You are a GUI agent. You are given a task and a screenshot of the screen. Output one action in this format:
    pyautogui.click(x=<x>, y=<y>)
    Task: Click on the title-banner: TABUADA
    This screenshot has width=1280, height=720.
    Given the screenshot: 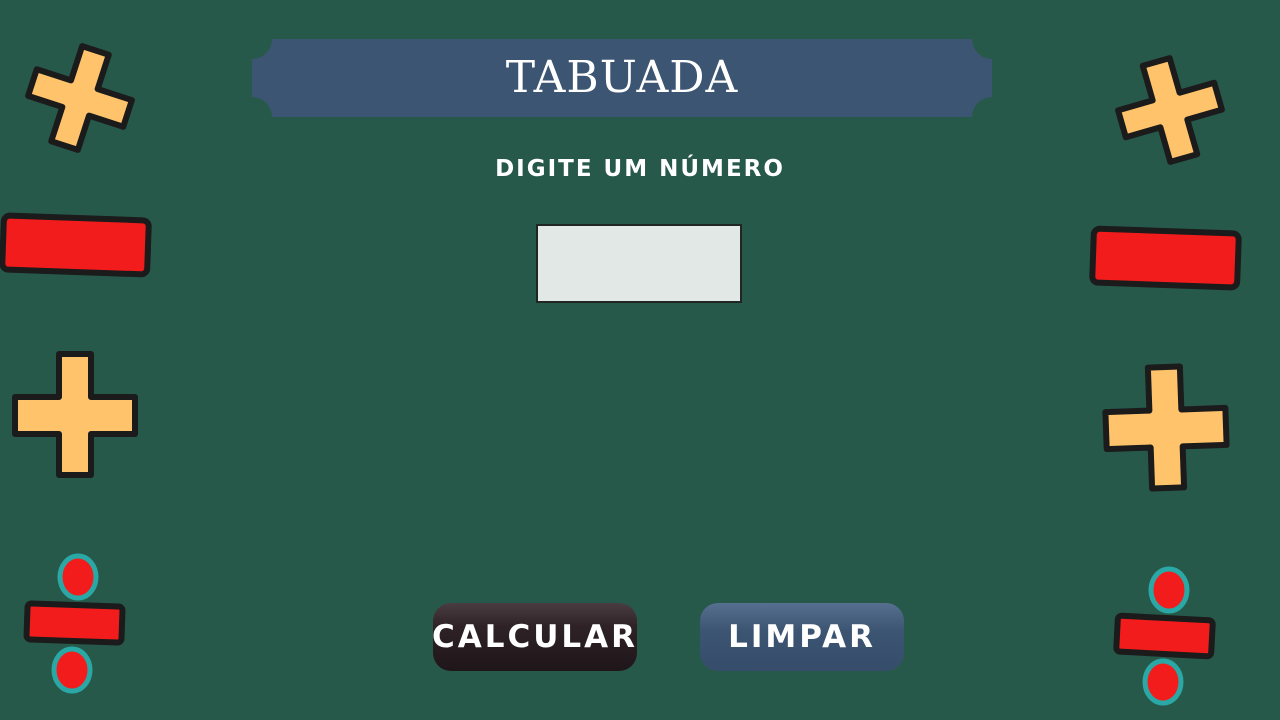 What is the action you would take?
    pyautogui.click(x=622, y=78)
    